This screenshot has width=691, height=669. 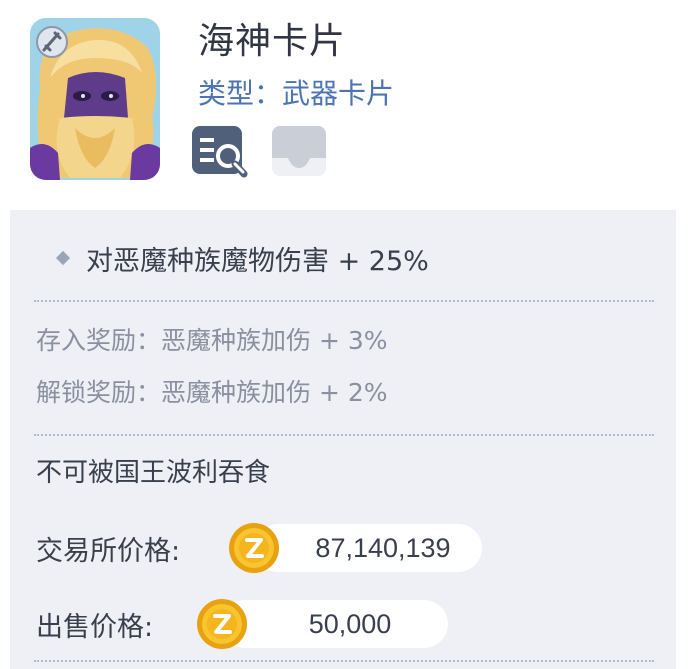 What do you see at coordinates (274, 392) in the screenshot?
I see `unlock-bonus-value: 恶魔种族加伤 + 2%` at bounding box center [274, 392].